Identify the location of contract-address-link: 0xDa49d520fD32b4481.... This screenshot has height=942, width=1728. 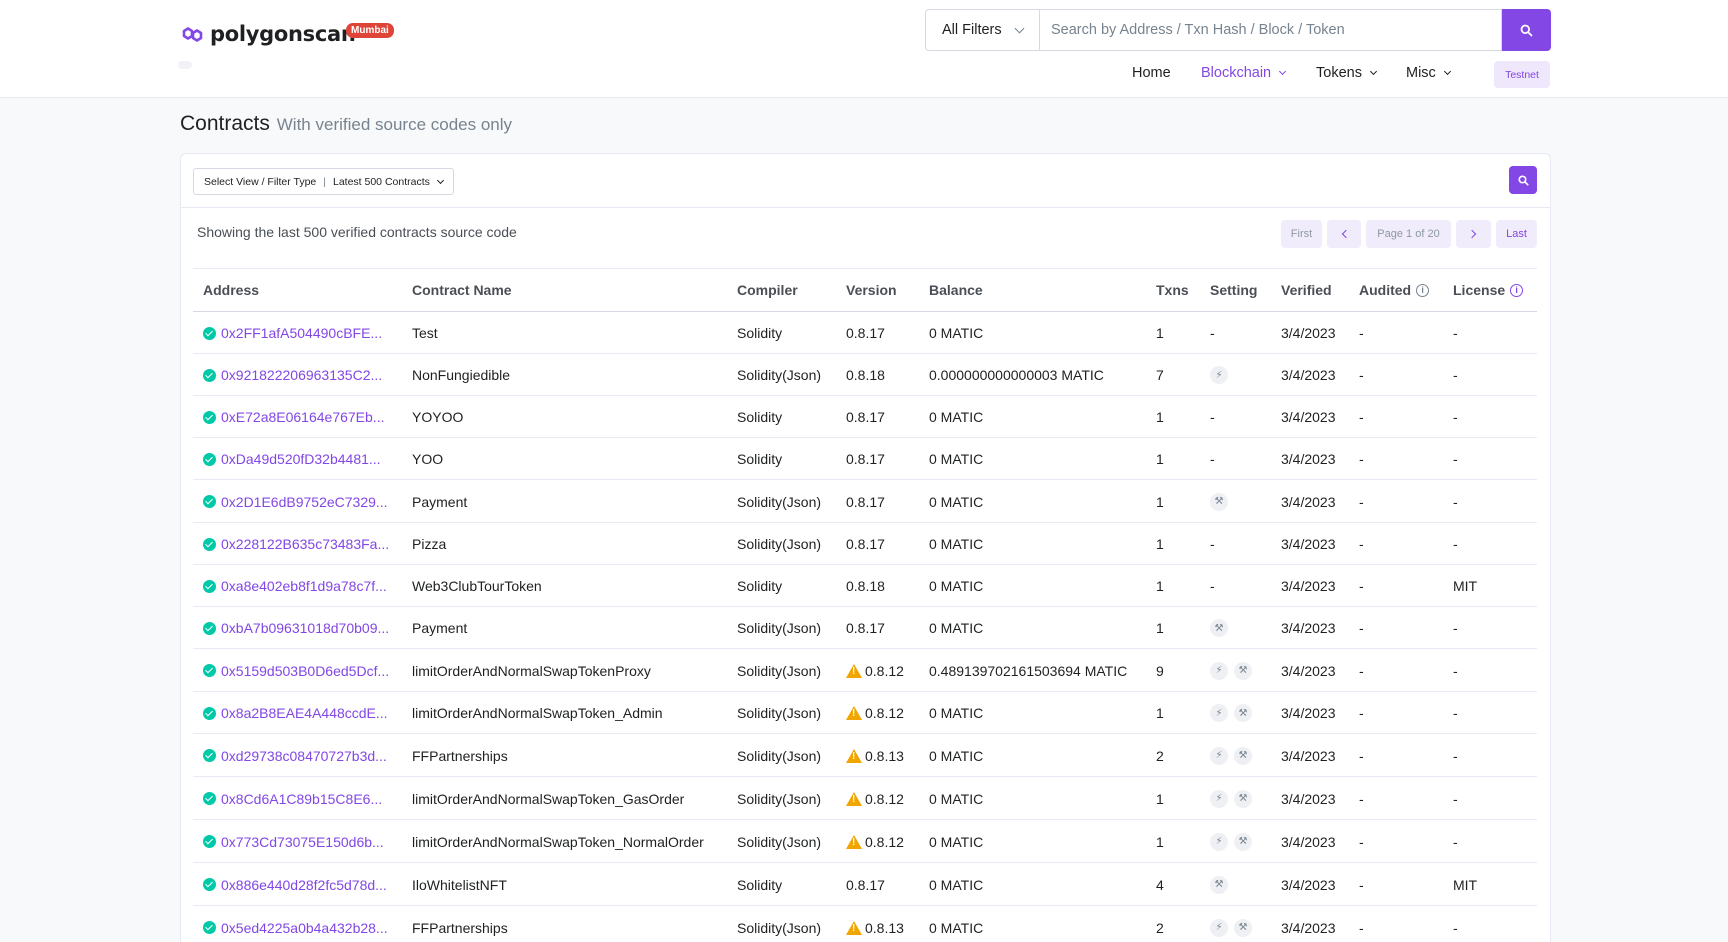
(301, 459).